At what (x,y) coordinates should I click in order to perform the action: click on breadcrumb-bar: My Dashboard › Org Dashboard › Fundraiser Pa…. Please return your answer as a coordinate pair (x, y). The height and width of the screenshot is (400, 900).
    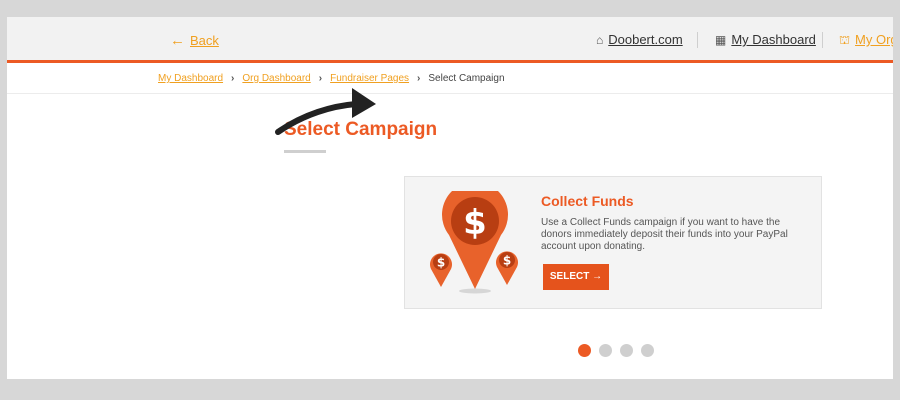
    Looking at the image, I should click on (450, 80).